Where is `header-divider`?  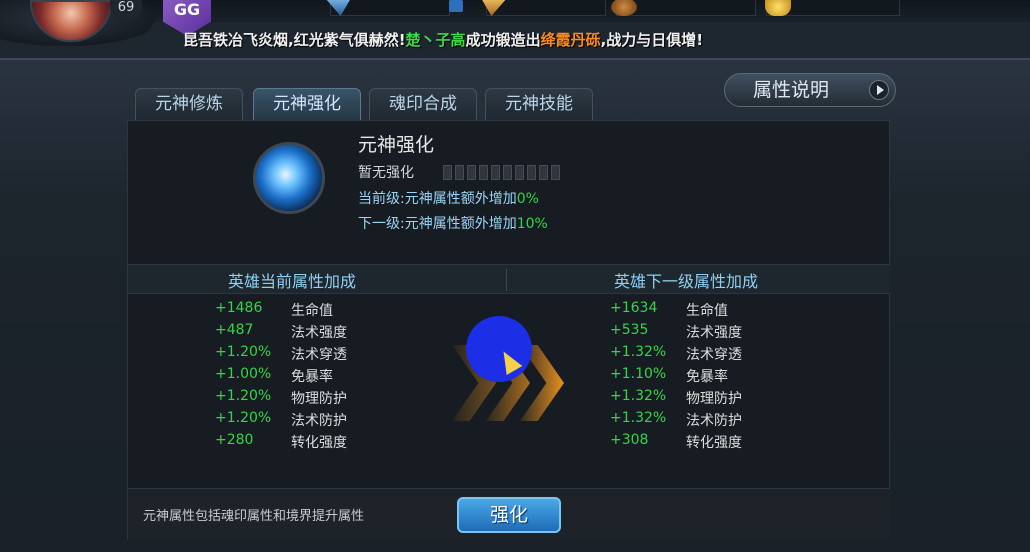
header-divider is located at coordinates (506, 280).